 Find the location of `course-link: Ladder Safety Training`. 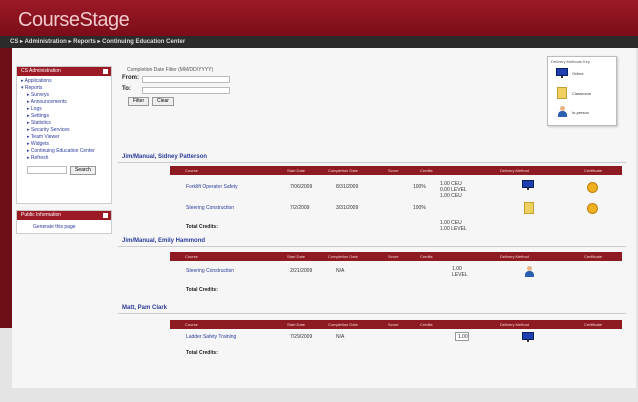

course-link: Ladder Safety Training is located at coordinates (211, 337).